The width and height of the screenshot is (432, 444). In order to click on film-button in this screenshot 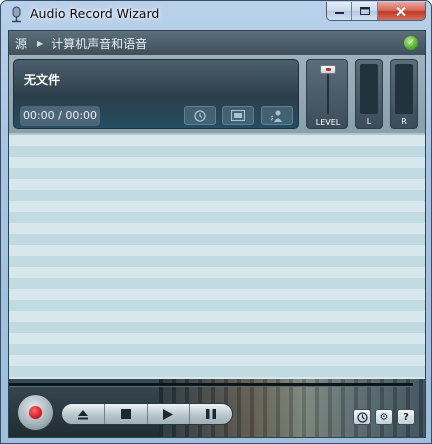, I will do `click(238, 115)`.